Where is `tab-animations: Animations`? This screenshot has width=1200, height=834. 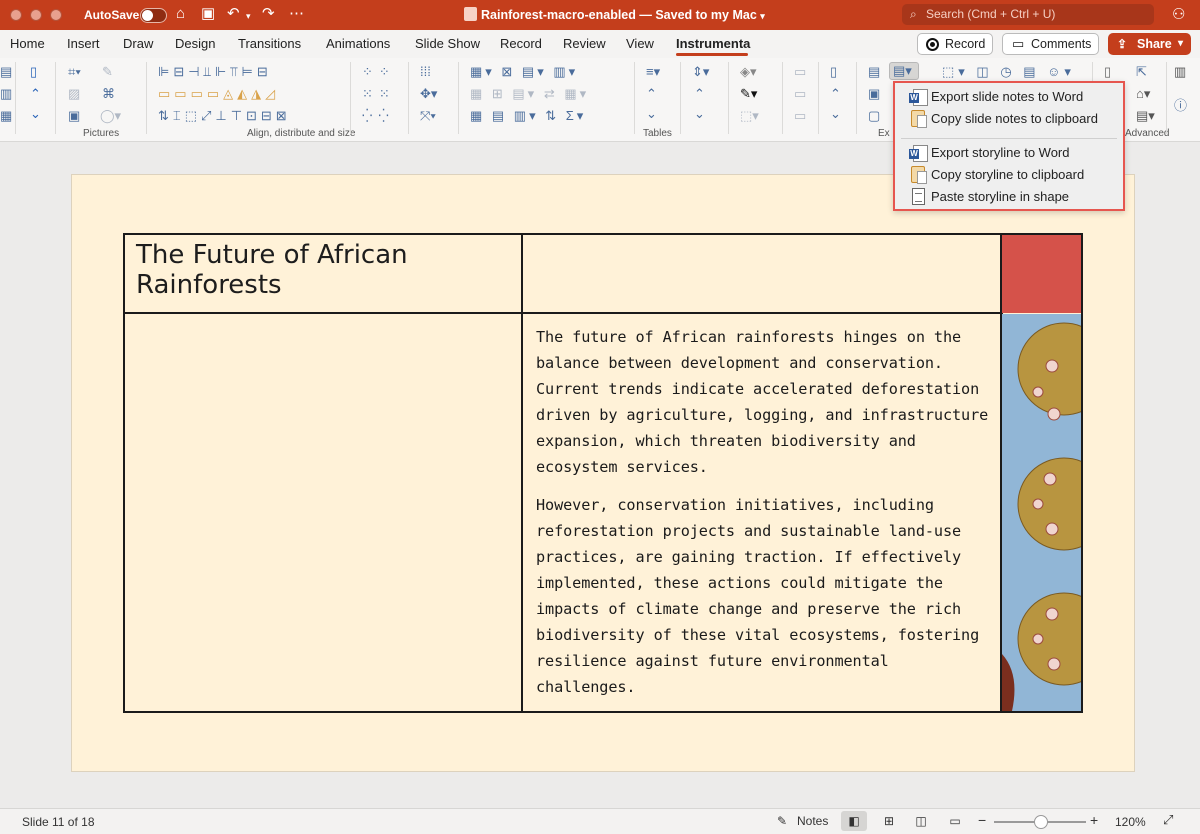
tab-animations: Animations is located at coordinates (358, 43).